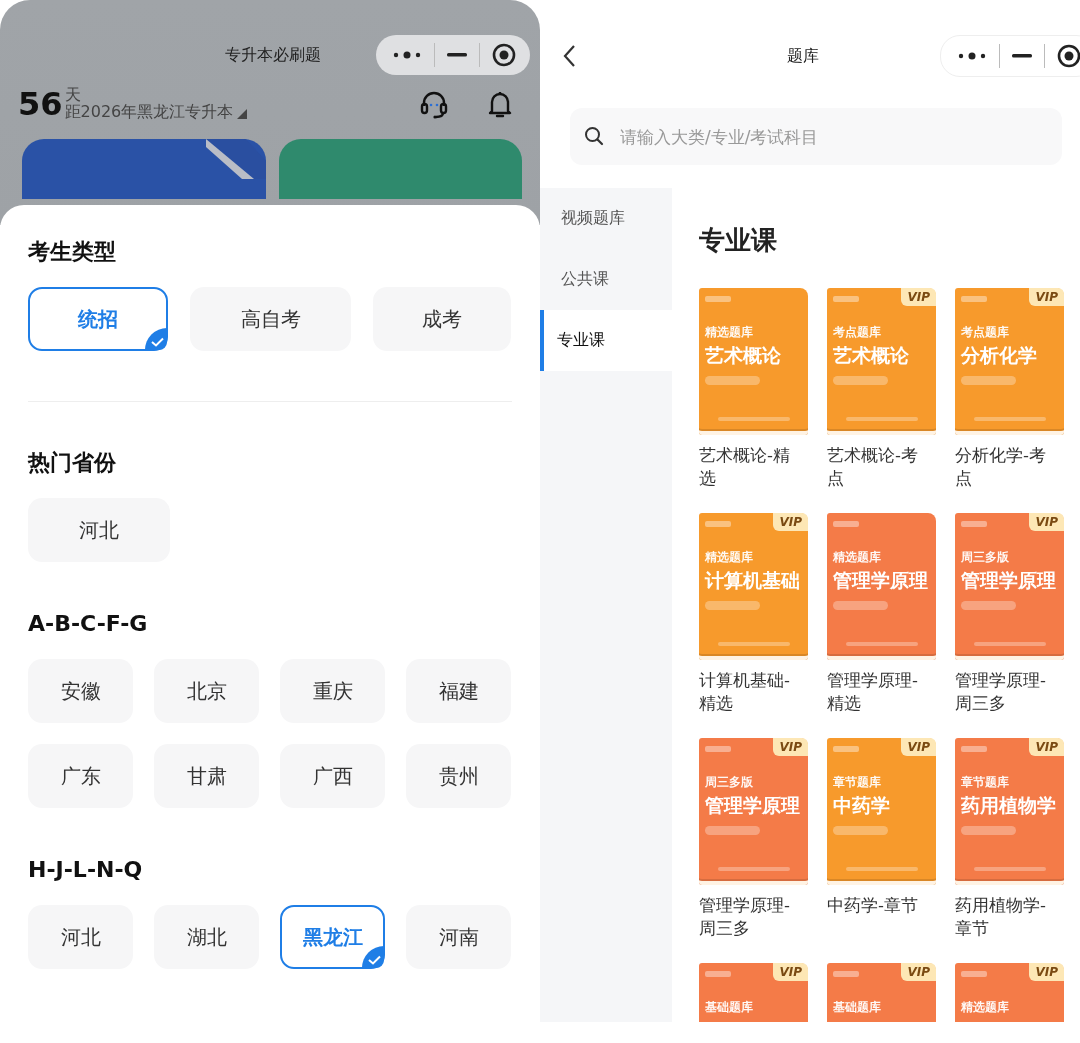 The height and width of the screenshot is (1043, 1080). Describe the element at coordinates (877, 467) in the screenshot. I see `book-caption: 艺术概论-考点` at that location.